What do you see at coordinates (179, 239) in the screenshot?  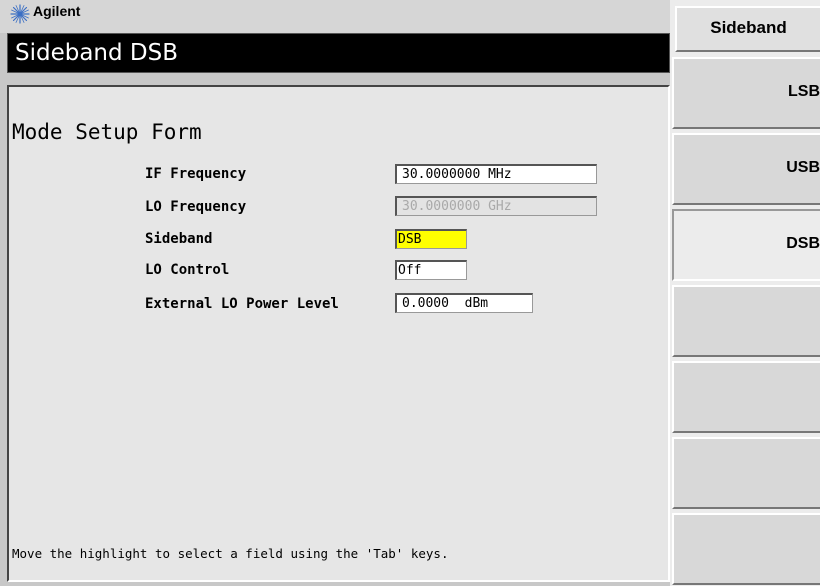 I see `sideband-label: Sideband` at bounding box center [179, 239].